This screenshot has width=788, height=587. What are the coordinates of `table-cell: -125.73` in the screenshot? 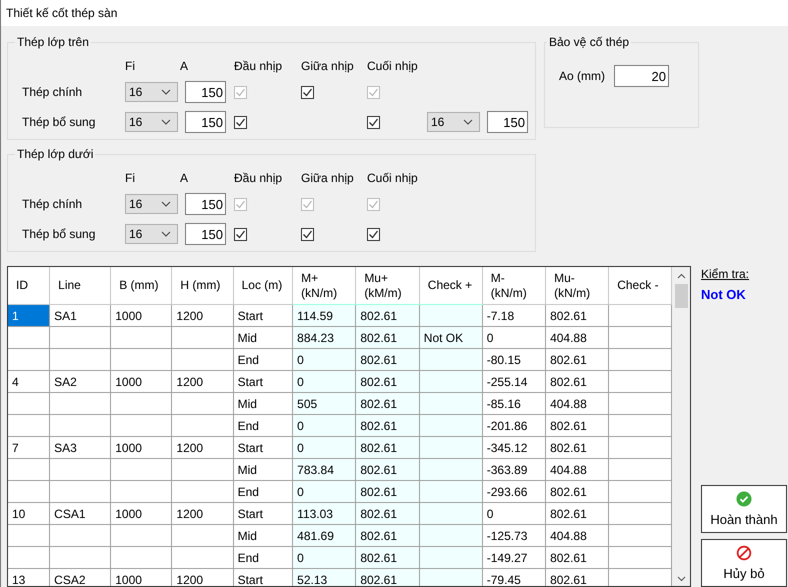 It's located at (514, 535).